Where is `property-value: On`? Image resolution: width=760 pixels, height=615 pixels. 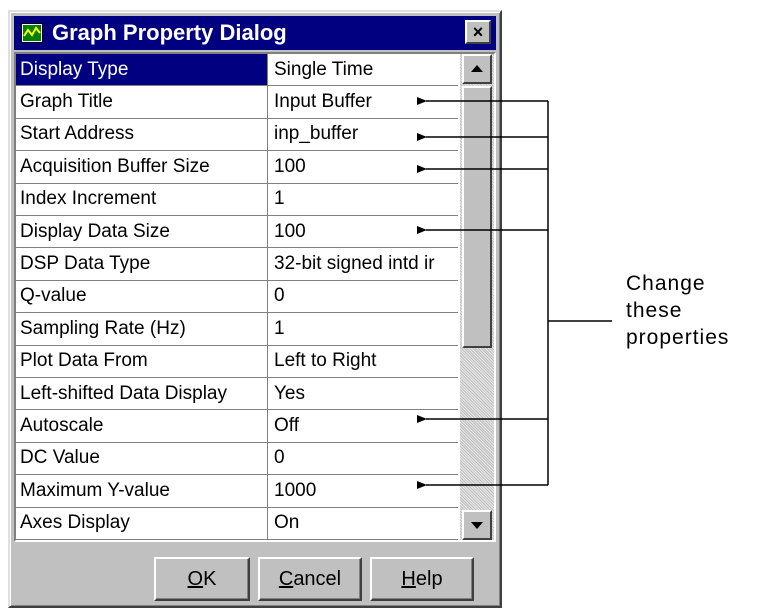 property-value: On is located at coordinates (363, 523).